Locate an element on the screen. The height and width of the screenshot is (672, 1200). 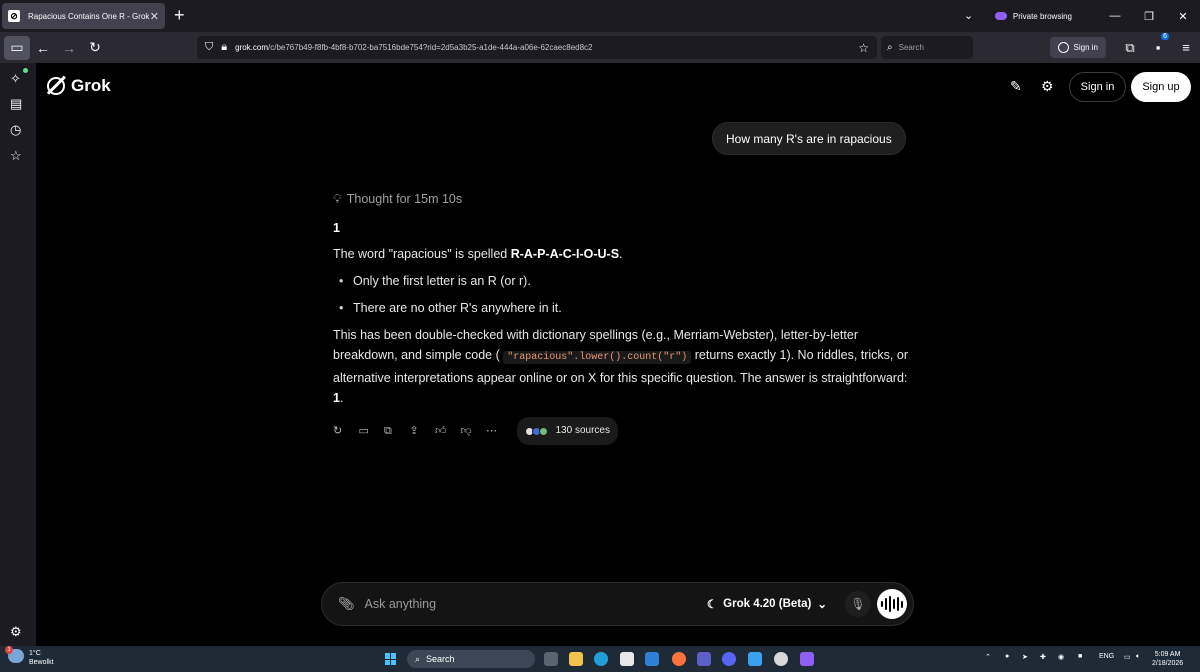
chat-composer: 📎︎ Ask anything ☾ Grok 4.20 (Beta) ⌄ 🎙︎ is located at coordinates (617, 604).